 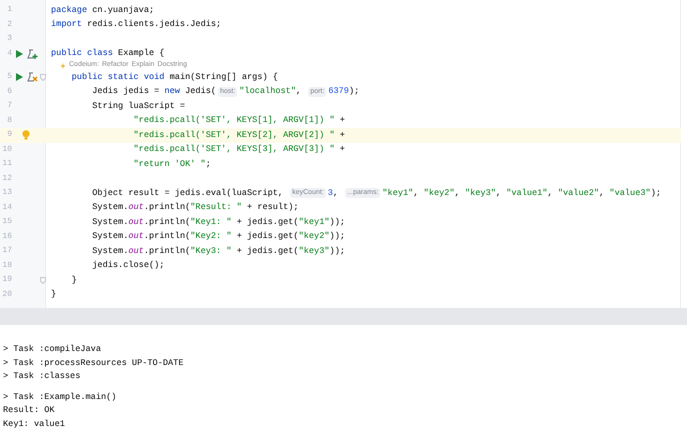 What do you see at coordinates (6, 251) in the screenshot?
I see `line-number: 17` at bounding box center [6, 251].